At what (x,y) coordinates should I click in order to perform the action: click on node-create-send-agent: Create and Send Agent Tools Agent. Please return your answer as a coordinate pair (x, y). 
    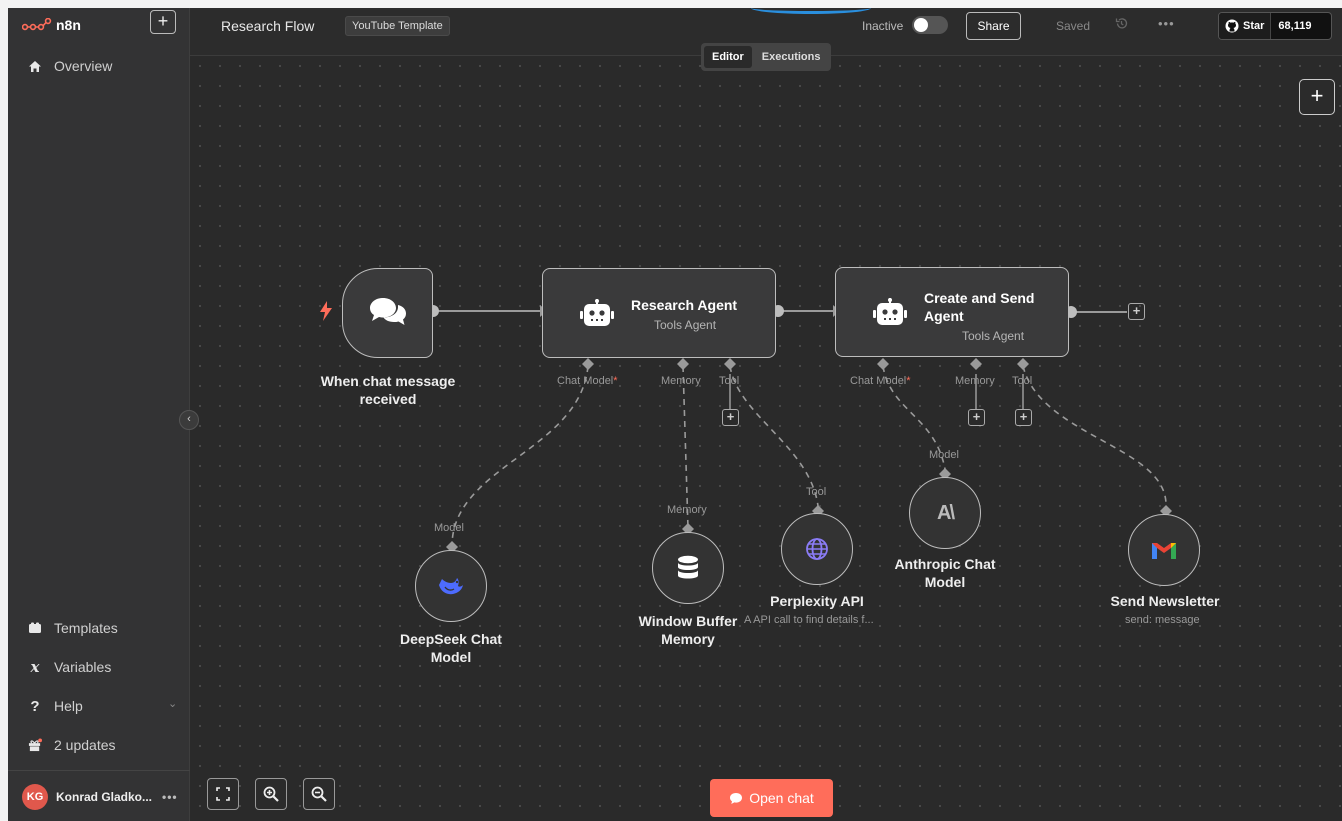
    Looking at the image, I should click on (952, 312).